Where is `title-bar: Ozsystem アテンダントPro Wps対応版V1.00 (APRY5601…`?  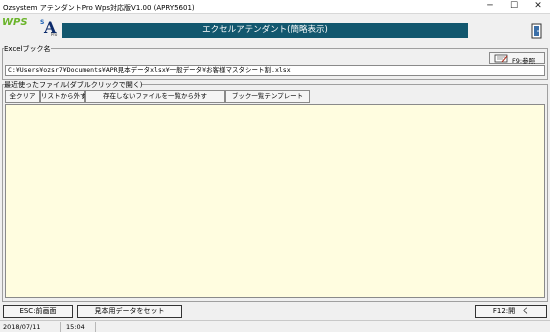
title-bar: Ozsystem アテンダントPro Wps対応版V1.00 (APRY5601… is located at coordinates (275, 7).